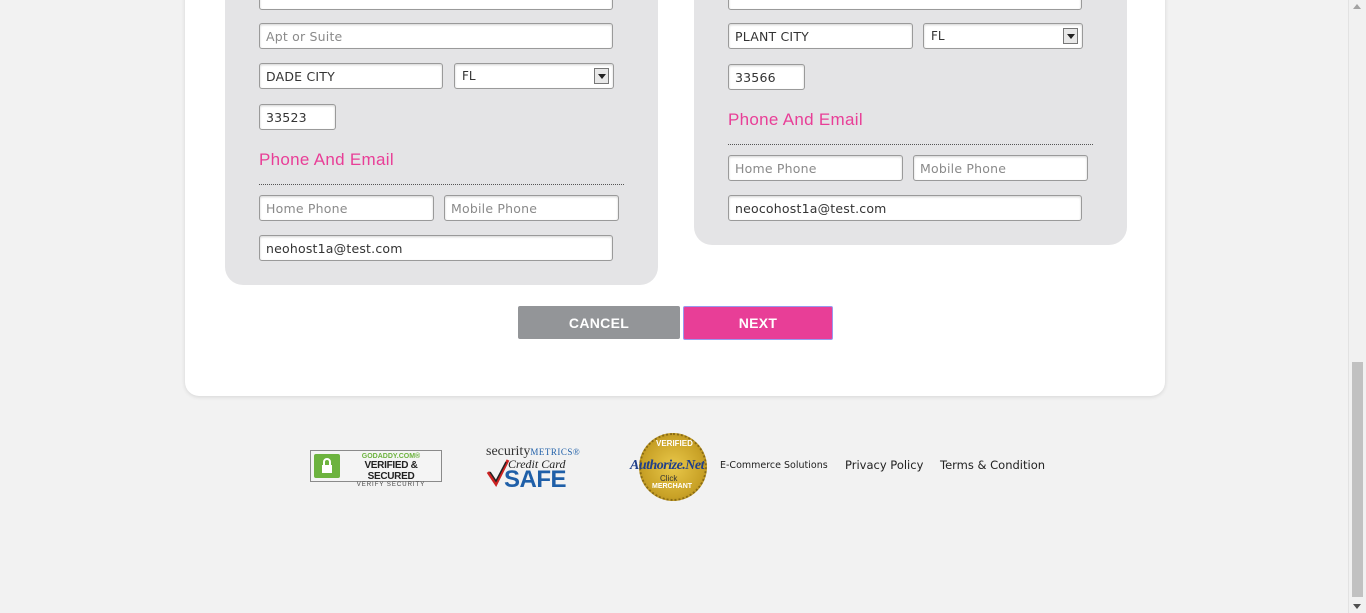 The width and height of the screenshot is (1366, 613). I want to click on godaddy-line1: GODADDY.COM®, so click(391, 456).